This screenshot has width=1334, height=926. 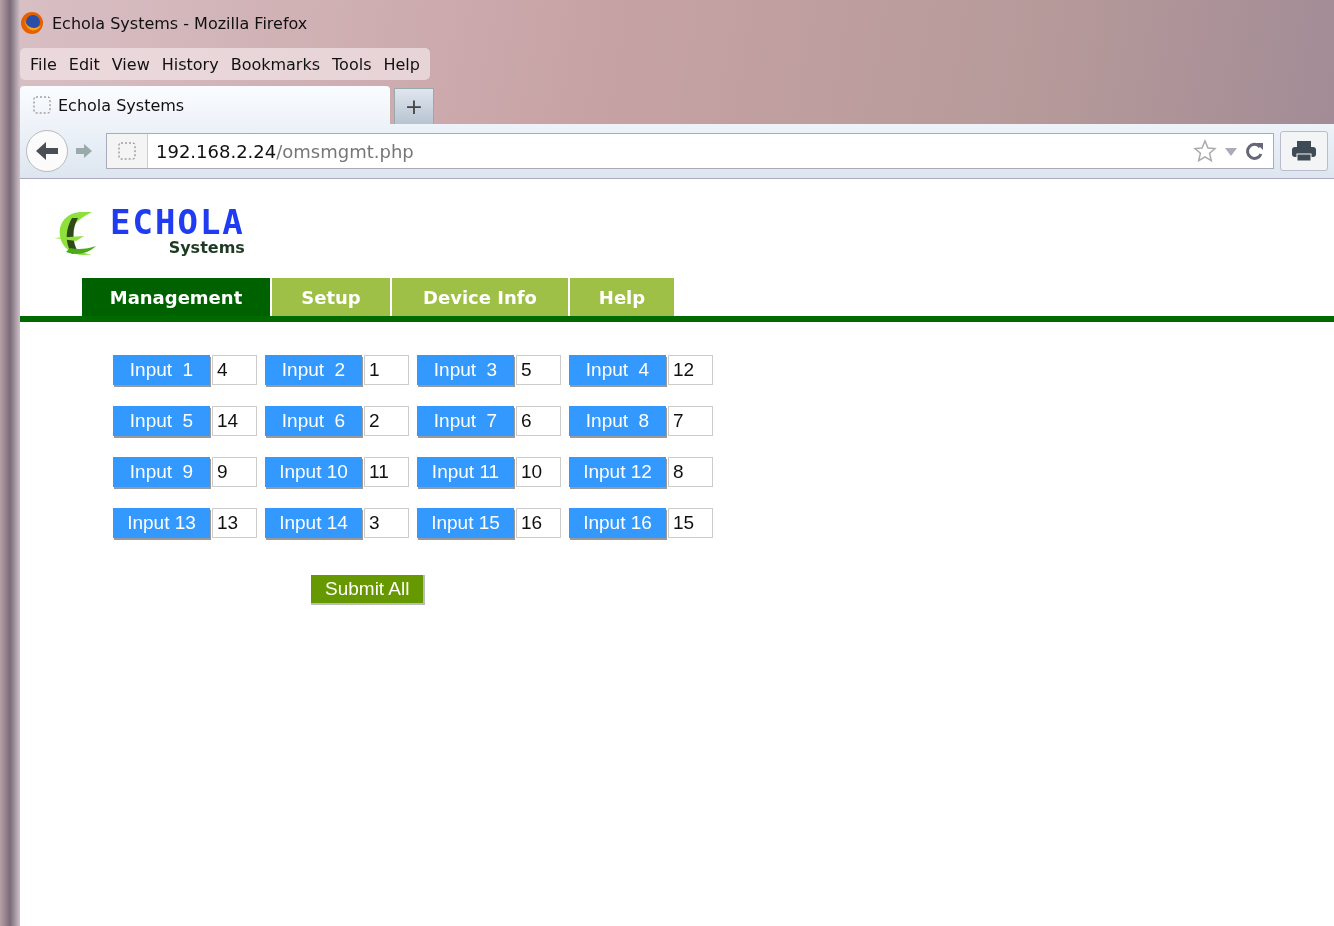 I want to click on address-bar: 192.168.2.24/omsmgmt.php, so click(x=690, y=151).